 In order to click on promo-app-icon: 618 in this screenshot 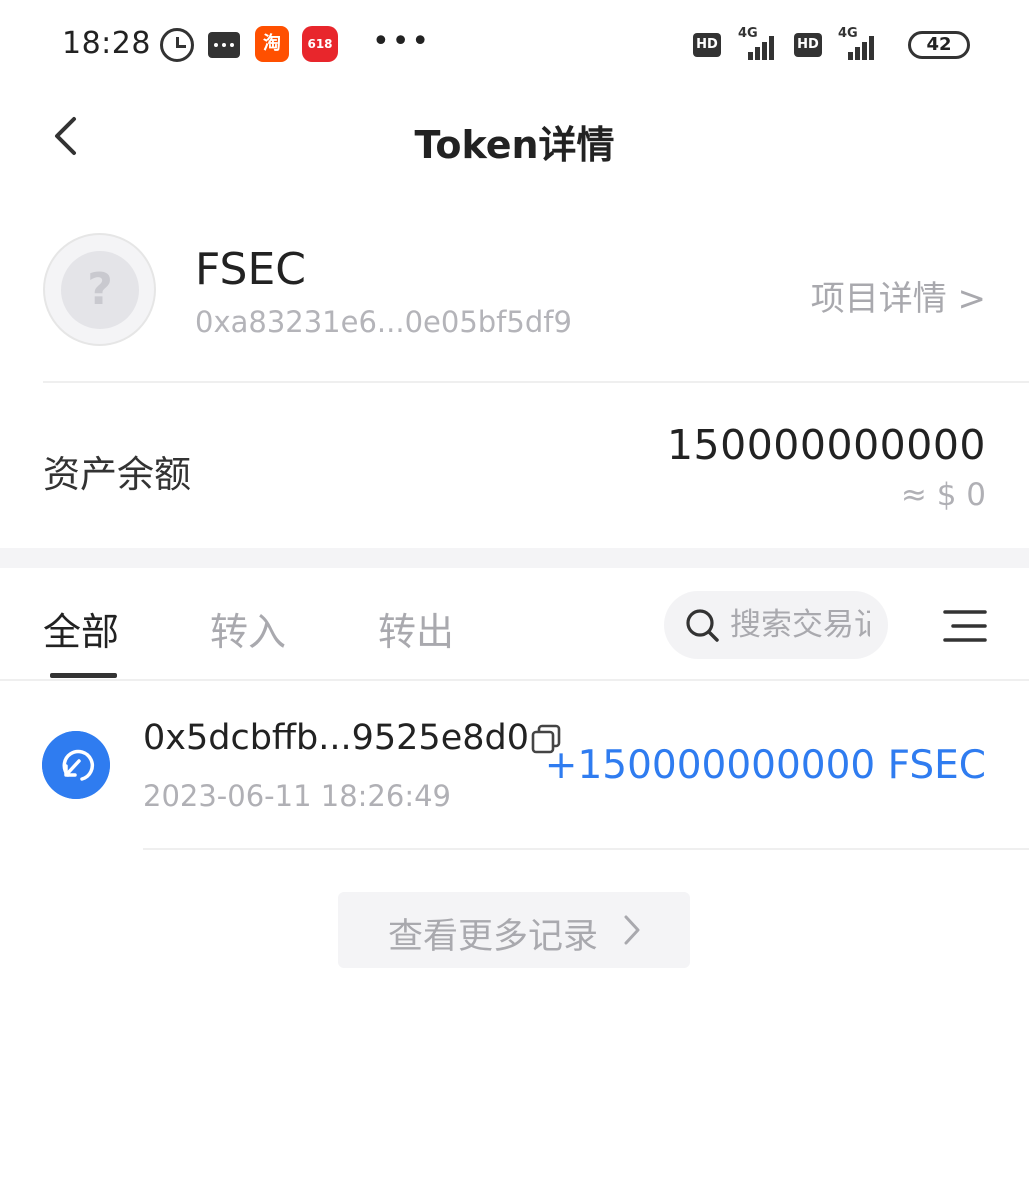, I will do `click(320, 44)`.